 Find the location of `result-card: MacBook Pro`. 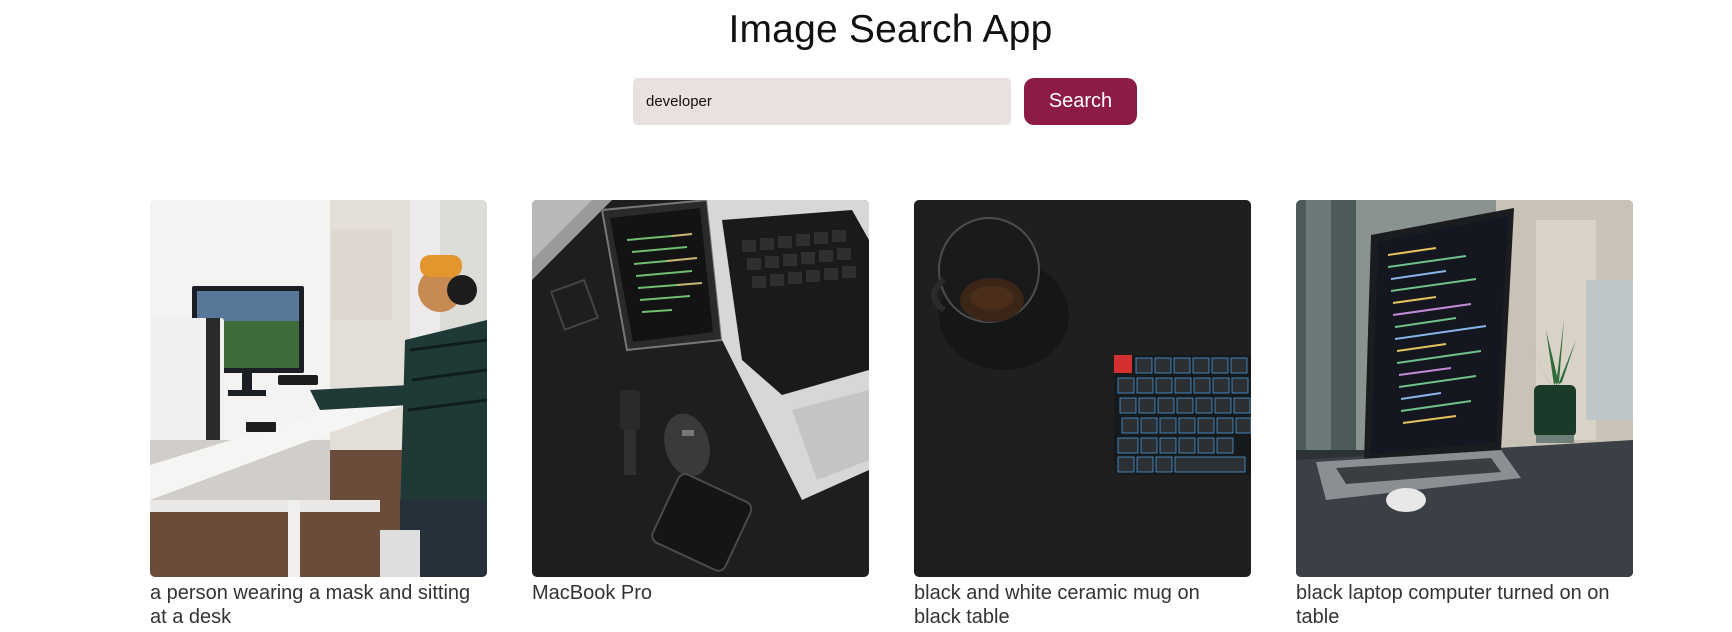

result-card: MacBook Pro is located at coordinates (700, 414).